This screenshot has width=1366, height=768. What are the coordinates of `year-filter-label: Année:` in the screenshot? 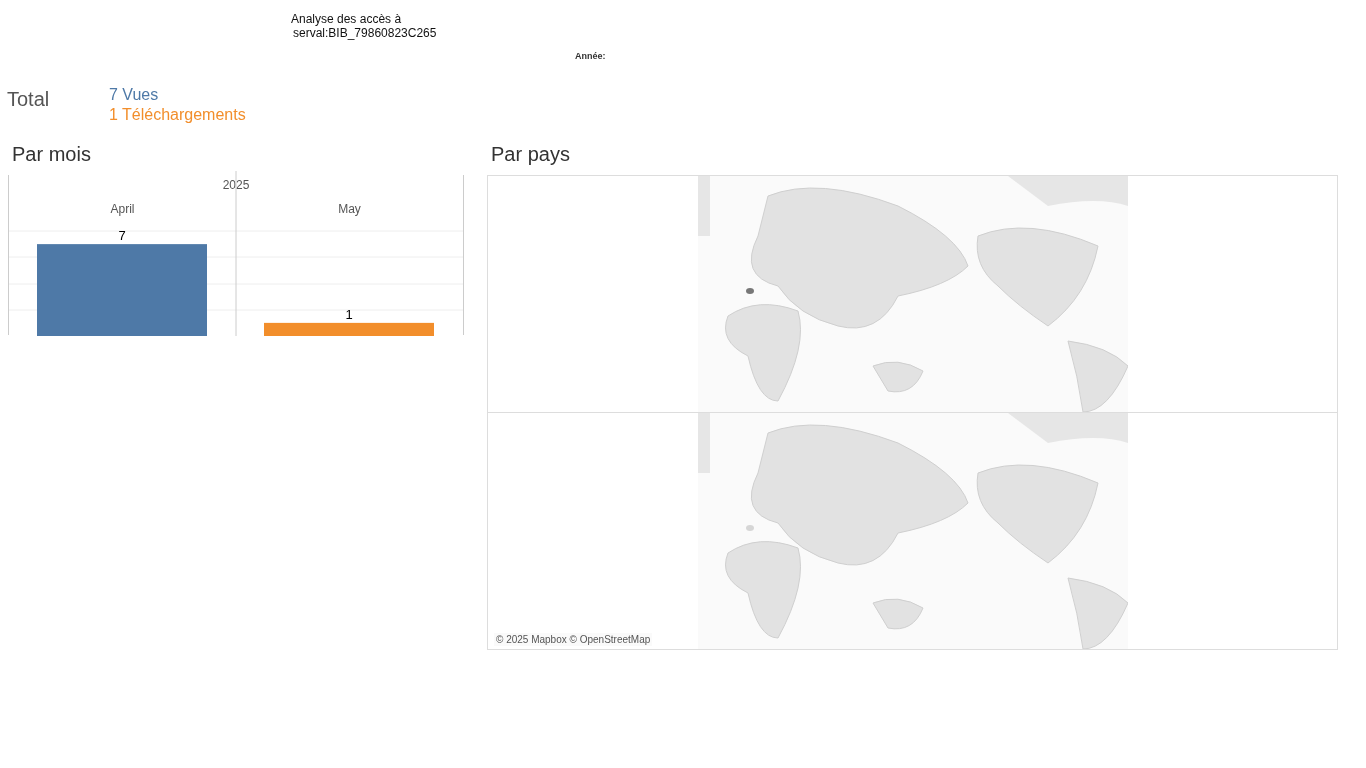 It's located at (590, 56).